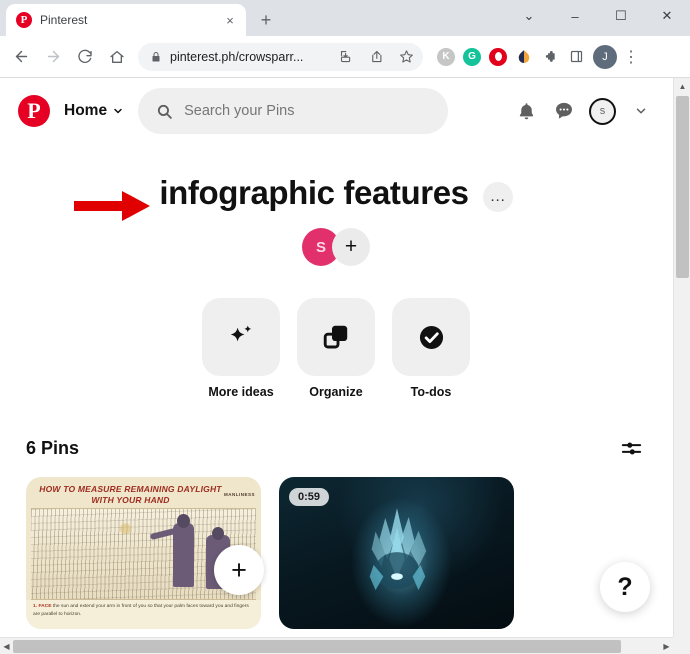 The width and height of the screenshot is (690, 654). What do you see at coordinates (53, 447) in the screenshot?
I see `pins-count-label: 6 Pins` at bounding box center [53, 447].